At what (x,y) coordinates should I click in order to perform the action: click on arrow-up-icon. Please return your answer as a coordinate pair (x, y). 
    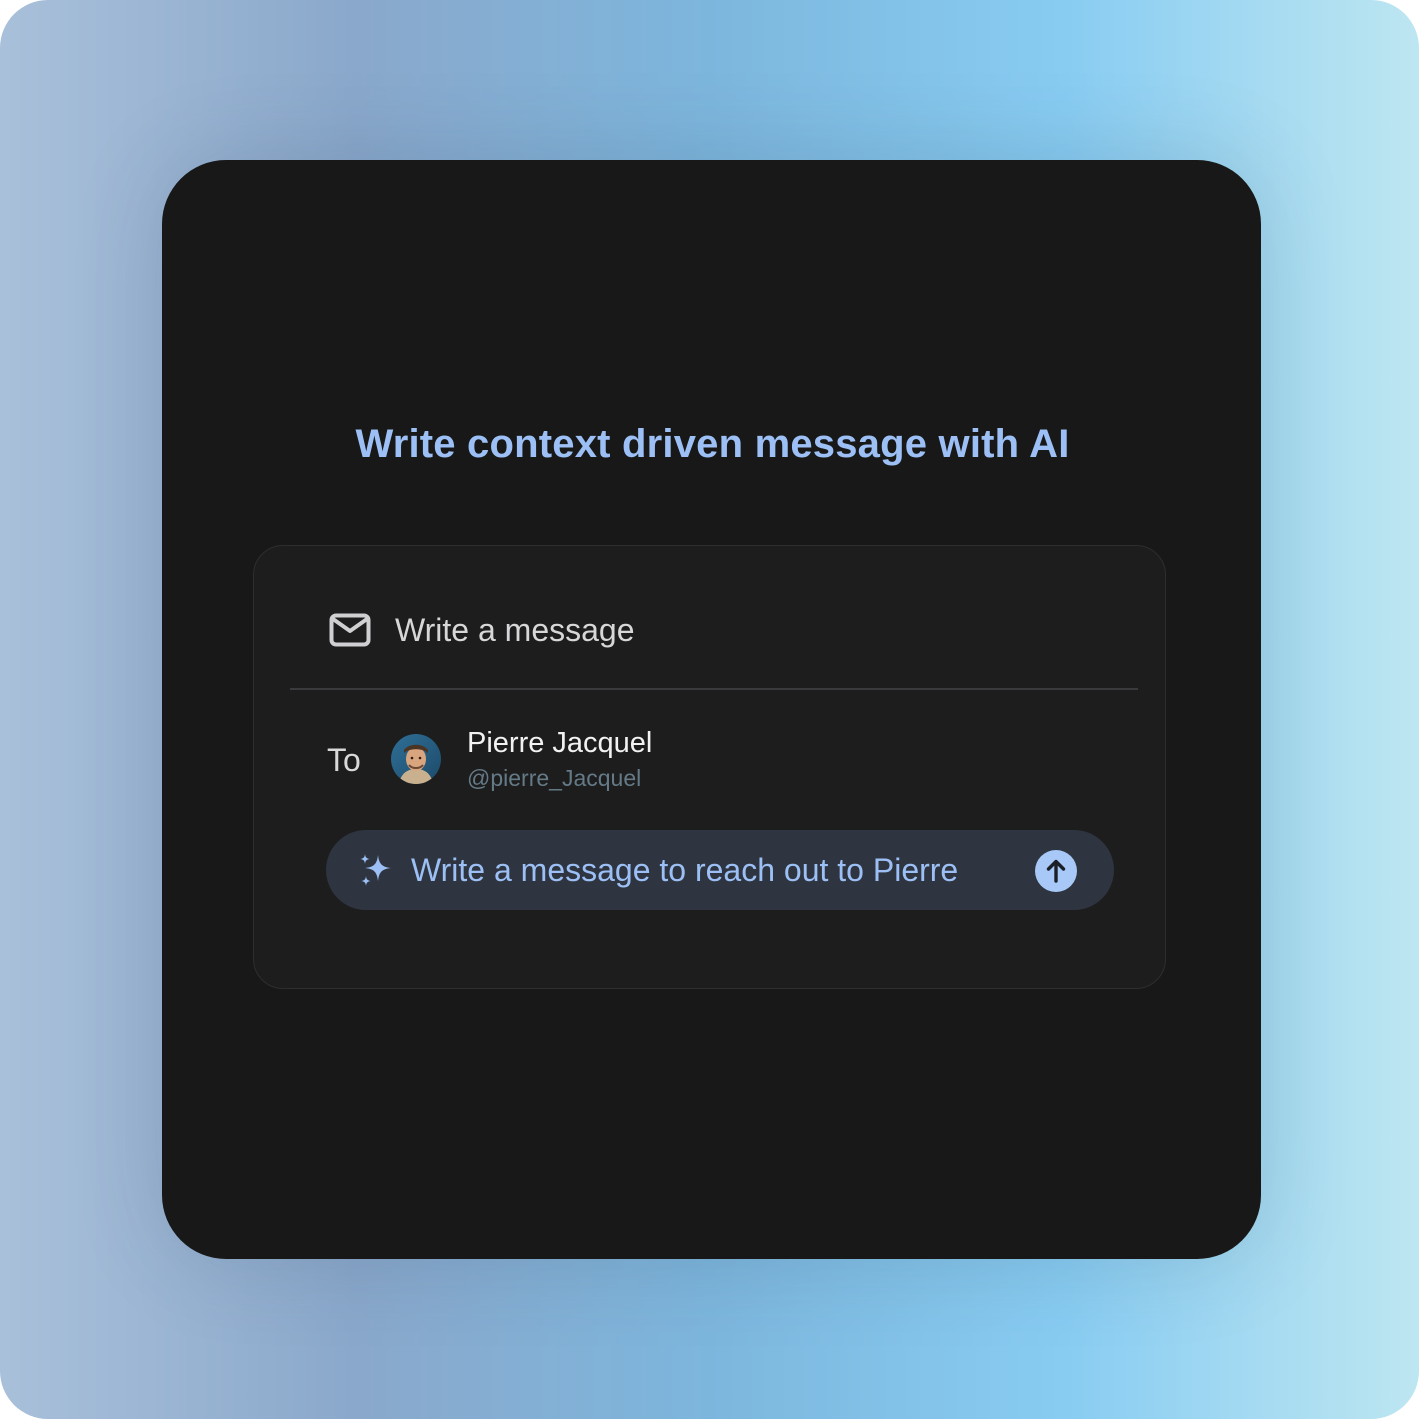
    Looking at the image, I should click on (1056, 871).